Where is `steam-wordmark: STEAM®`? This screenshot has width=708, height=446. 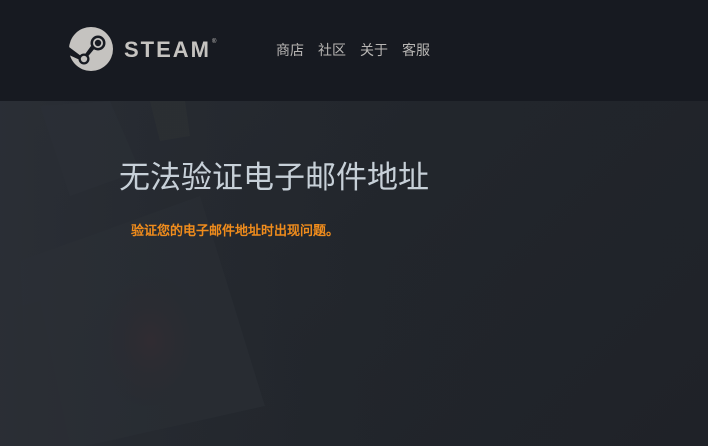
steam-wordmark: STEAM® is located at coordinates (170, 49).